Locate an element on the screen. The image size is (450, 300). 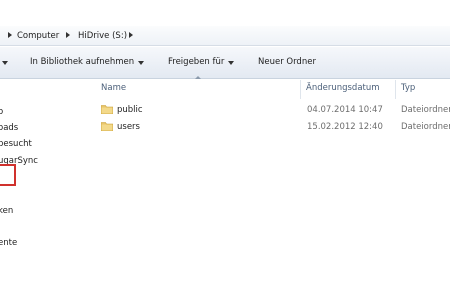
file-name: public is located at coordinates (130, 110).